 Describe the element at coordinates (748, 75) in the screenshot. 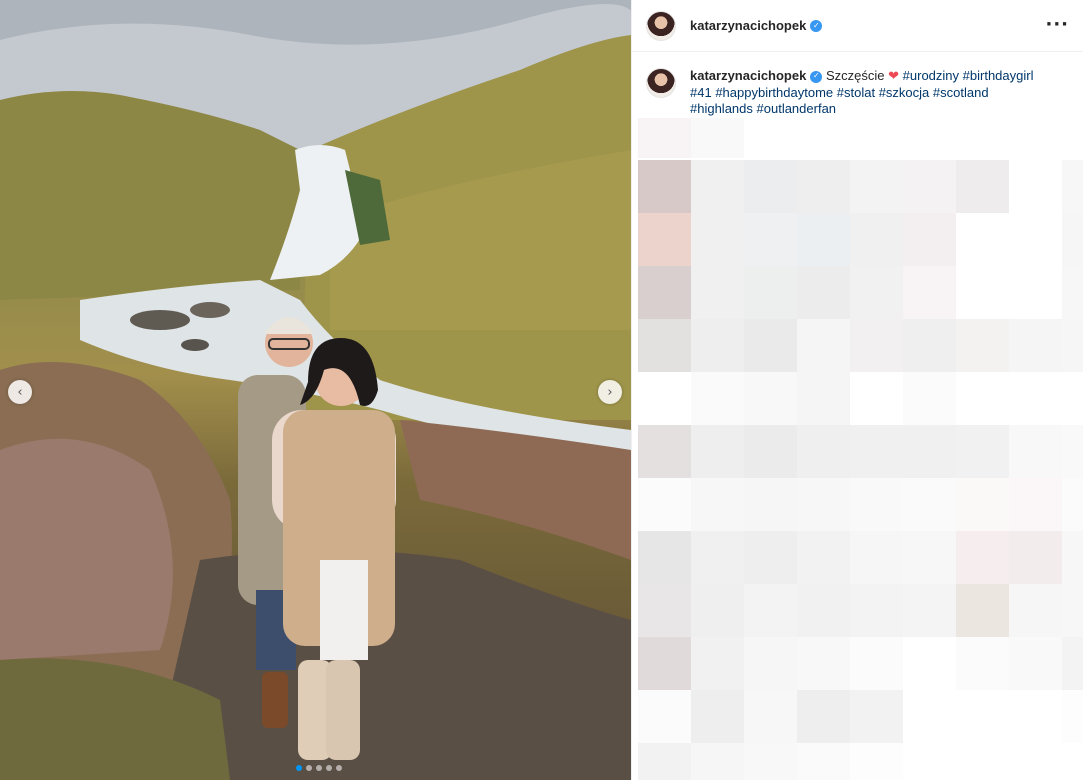

I see `caption-username: katarzynacichopek` at that location.